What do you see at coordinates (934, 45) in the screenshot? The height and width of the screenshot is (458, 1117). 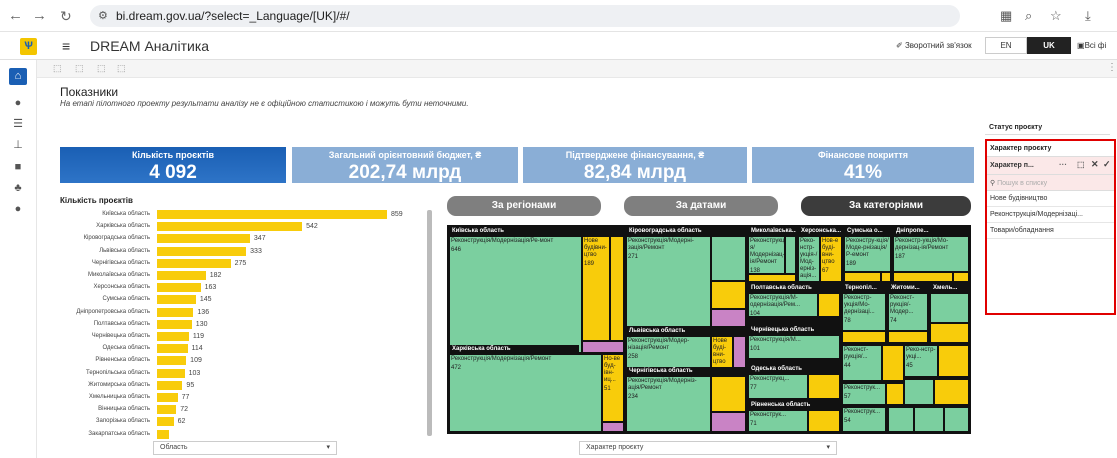 I see `feedback-link: ✐ Зворотний зв'язок` at bounding box center [934, 45].